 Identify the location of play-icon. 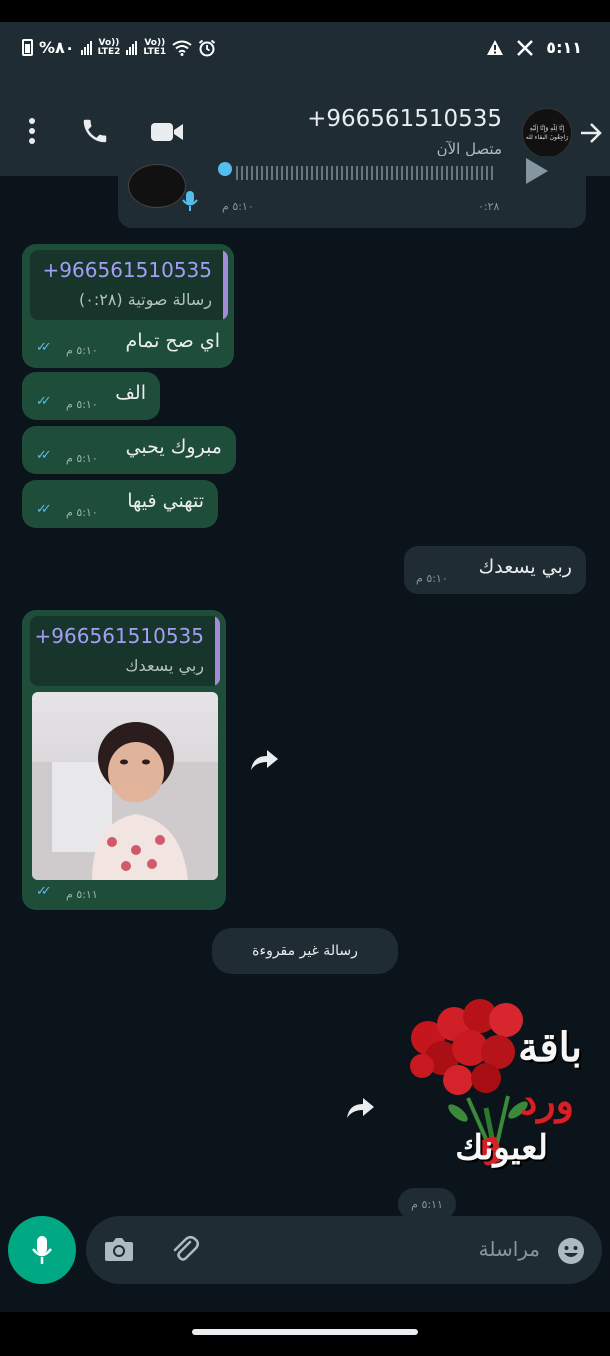
(537, 171).